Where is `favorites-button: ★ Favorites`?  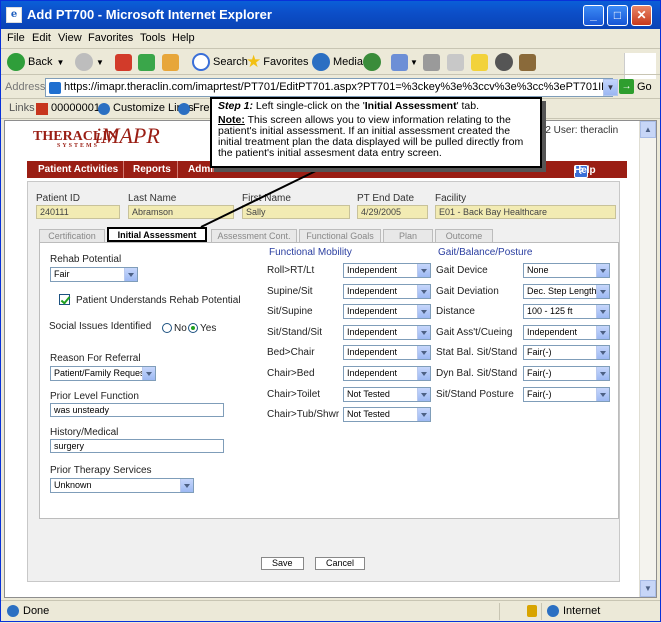 favorites-button: ★ Favorites is located at coordinates (277, 62).